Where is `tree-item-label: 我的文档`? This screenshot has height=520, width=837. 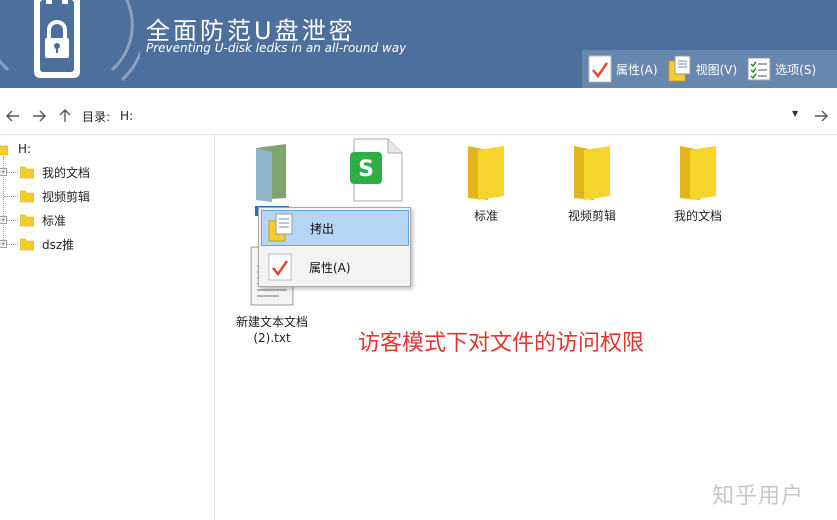 tree-item-label: 我的文档 is located at coordinates (66, 172).